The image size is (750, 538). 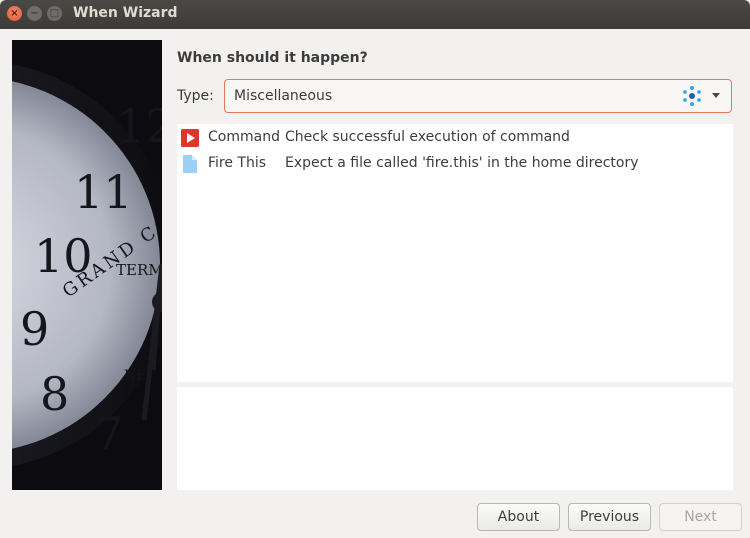 What do you see at coordinates (427, 137) in the screenshot?
I see `item-description: Check successful execution of command` at bounding box center [427, 137].